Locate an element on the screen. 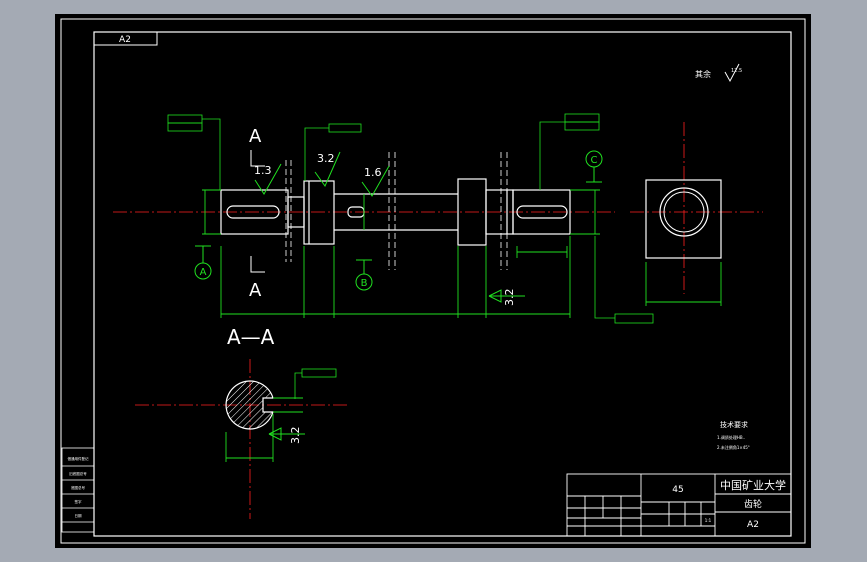 The image size is (867, 562). tech-line-2: 2.未注倒角1×45° is located at coordinates (733, 447).